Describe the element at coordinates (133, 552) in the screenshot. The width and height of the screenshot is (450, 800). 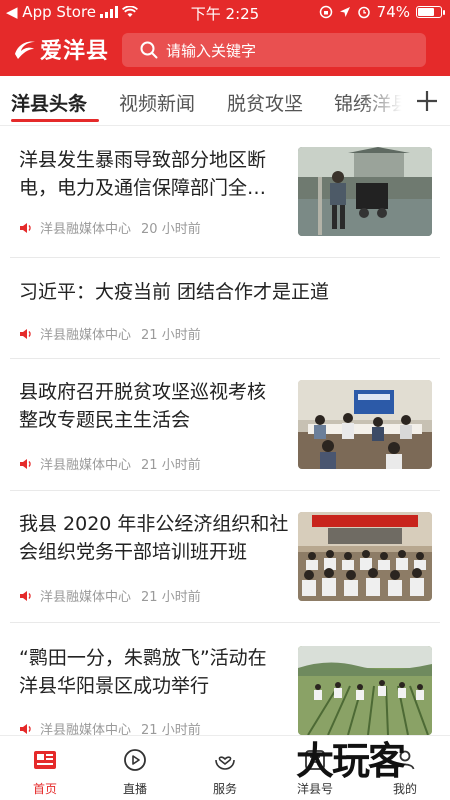
I see `news-title-line: 会组织党务干部培训班开班` at that location.